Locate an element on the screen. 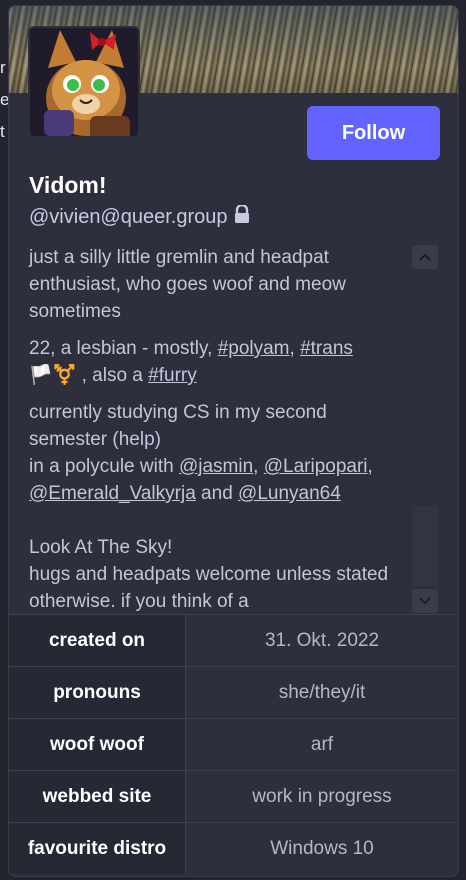 This screenshot has height=880, width=466. chevron-down-icon is located at coordinates (425, 601).